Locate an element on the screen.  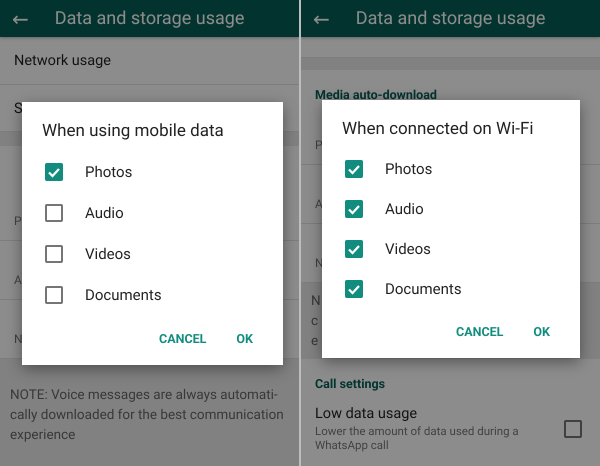
settings-row: Network usage is located at coordinates (149, 61).